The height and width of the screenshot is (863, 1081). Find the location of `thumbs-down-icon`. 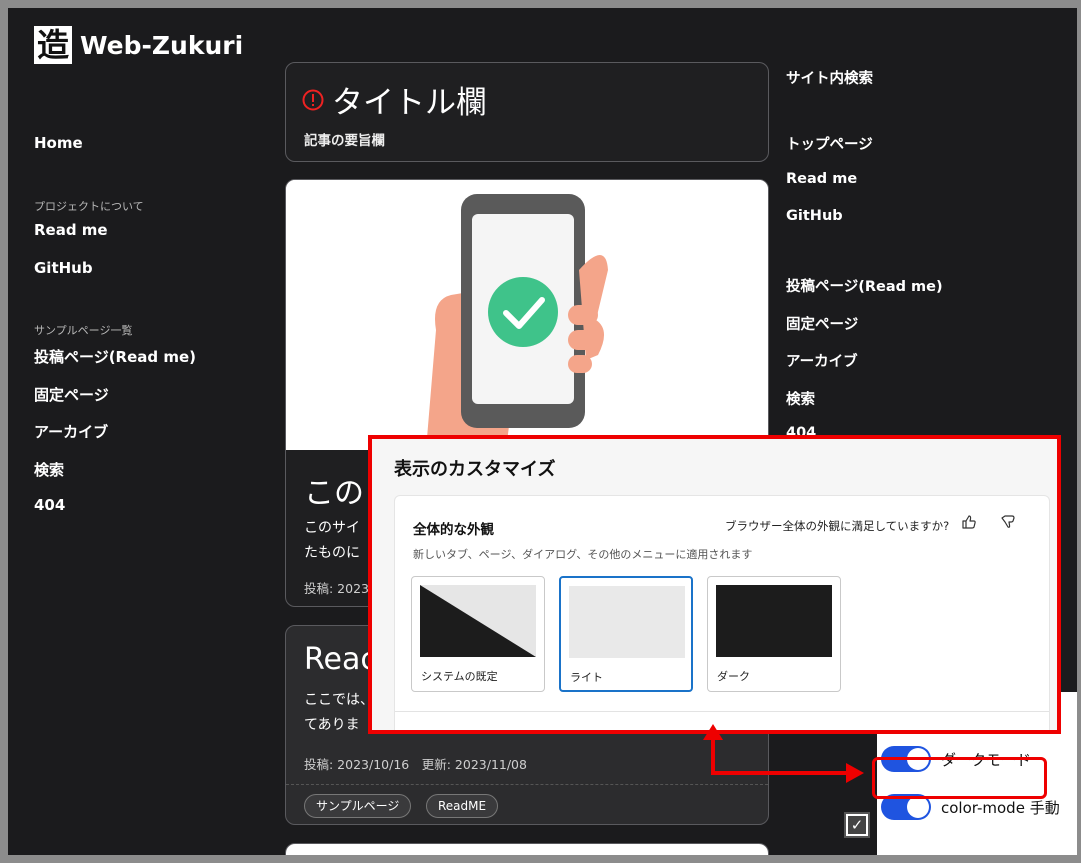

thumbs-down-icon is located at coordinates (1008, 522).